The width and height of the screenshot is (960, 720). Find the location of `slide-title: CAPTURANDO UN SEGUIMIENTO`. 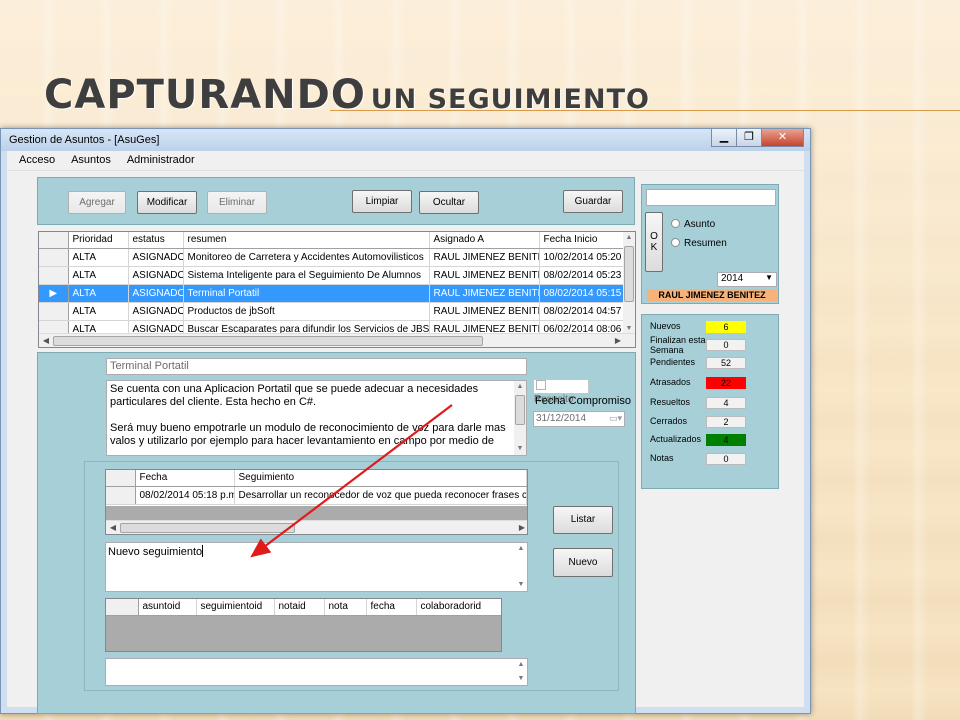

slide-title: CAPTURANDO UN SEGUIMIENTO is located at coordinates (347, 95).